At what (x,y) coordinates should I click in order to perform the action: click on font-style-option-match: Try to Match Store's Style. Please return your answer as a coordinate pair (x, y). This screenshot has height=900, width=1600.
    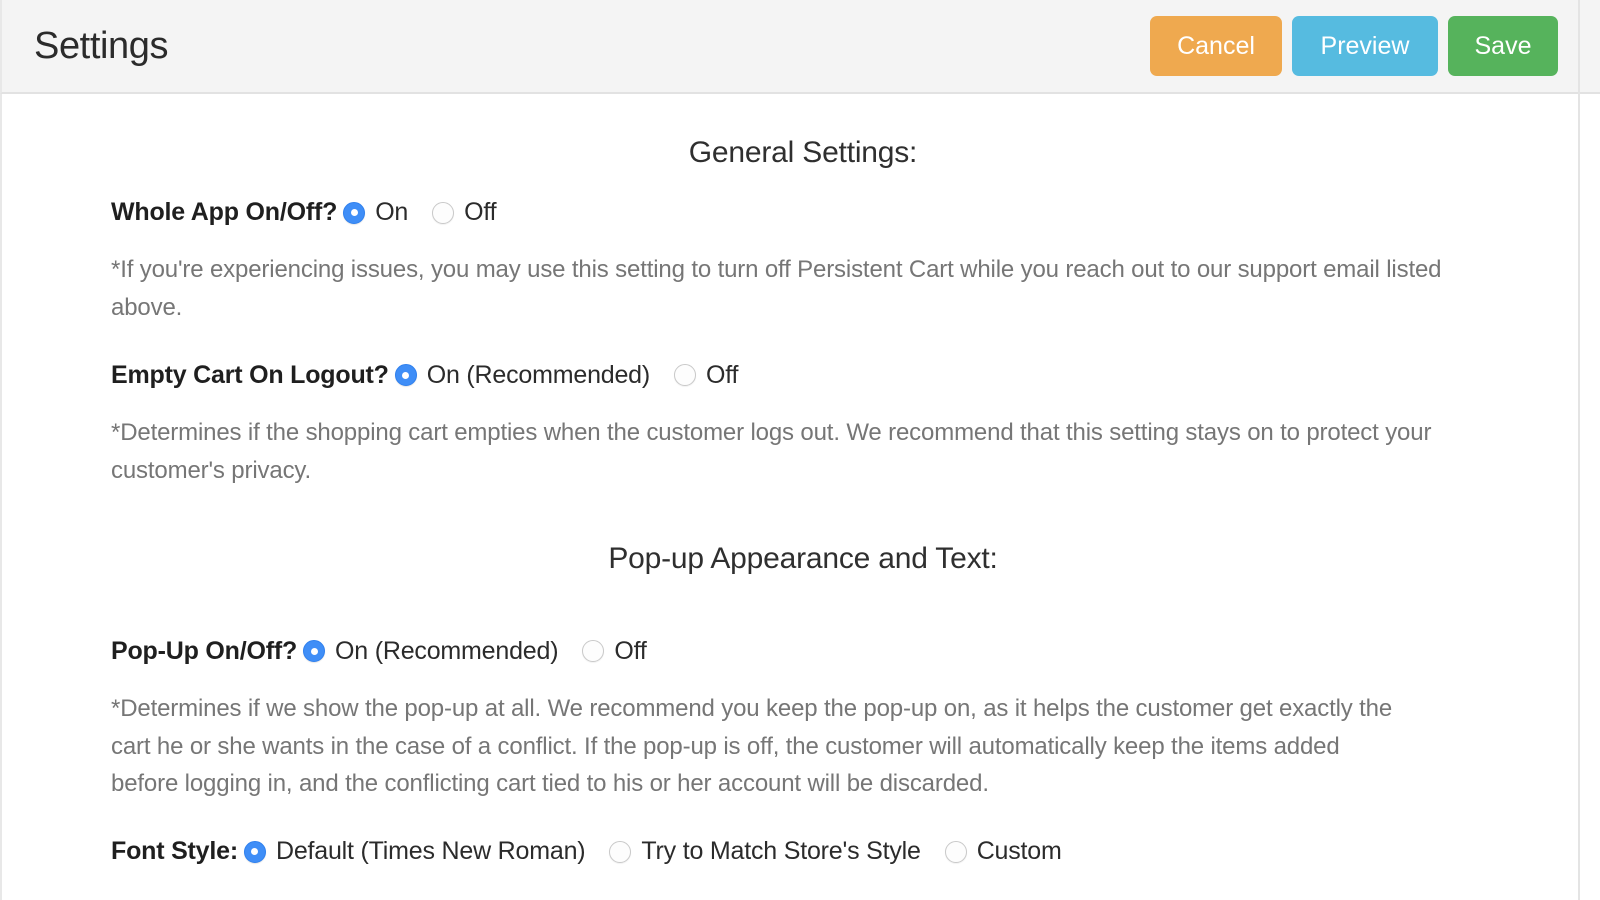
    Looking at the image, I should click on (765, 851).